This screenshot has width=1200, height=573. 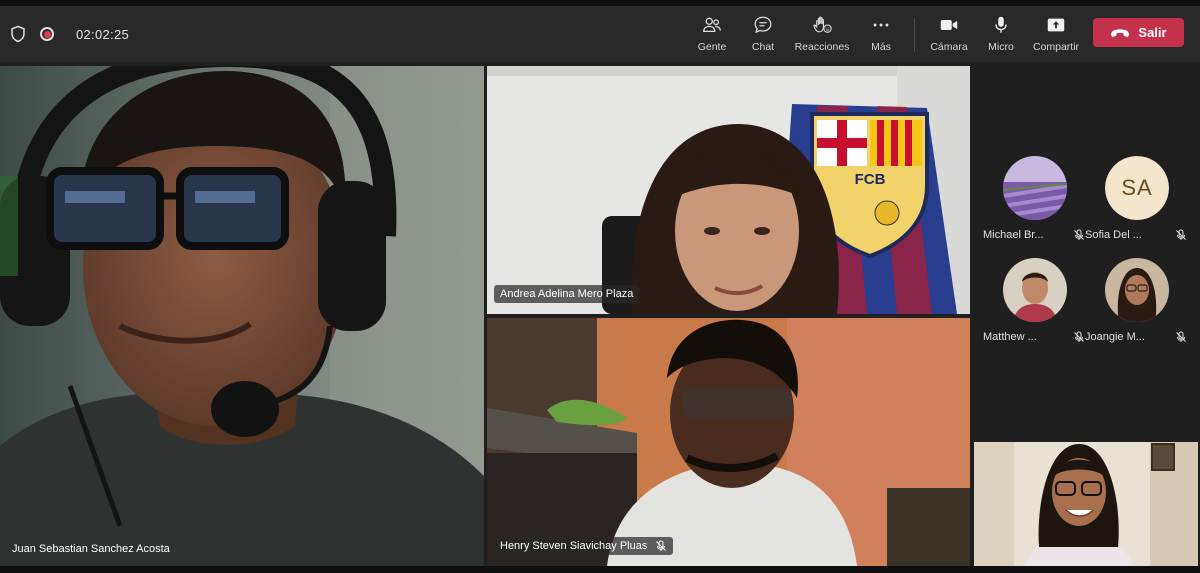 I want to click on people-label: Gente, so click(x=712, y=47).